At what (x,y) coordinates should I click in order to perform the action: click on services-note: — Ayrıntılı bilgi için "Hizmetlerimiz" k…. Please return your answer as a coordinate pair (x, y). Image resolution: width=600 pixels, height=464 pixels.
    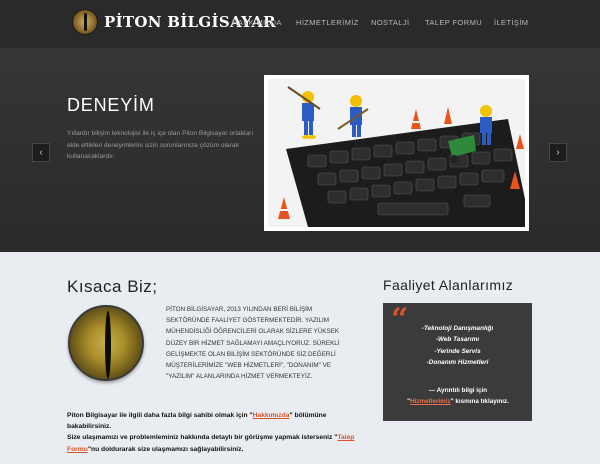
    Looking at the image, I should click on (458, 396).